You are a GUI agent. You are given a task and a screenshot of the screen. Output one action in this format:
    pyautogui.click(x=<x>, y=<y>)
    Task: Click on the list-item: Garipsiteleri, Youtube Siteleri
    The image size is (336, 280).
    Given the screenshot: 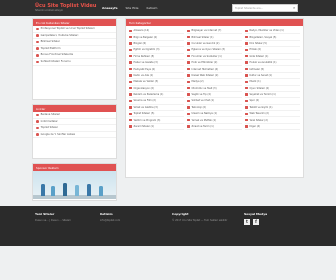 What is the action you would take?
    pyautogui.click(x=74, y=36)
    